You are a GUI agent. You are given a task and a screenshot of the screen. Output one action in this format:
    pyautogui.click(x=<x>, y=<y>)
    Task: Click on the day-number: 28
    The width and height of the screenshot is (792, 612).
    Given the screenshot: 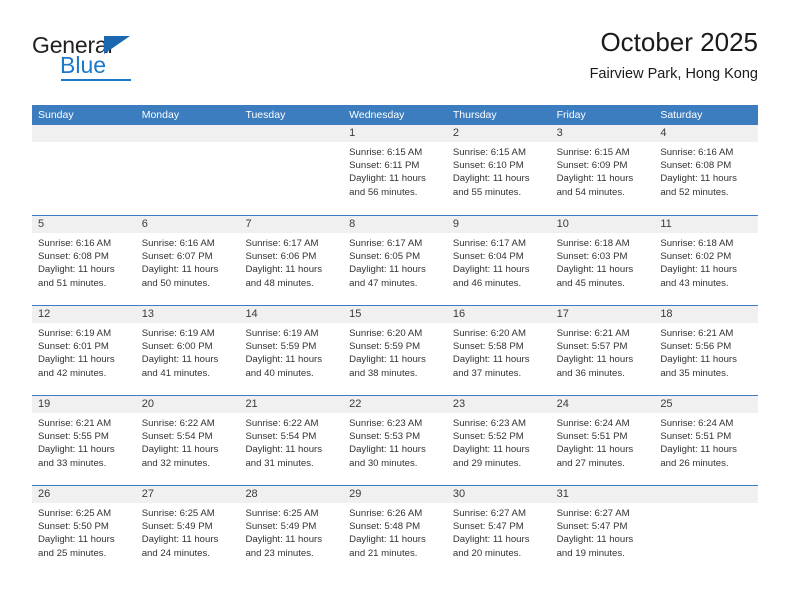 What is the action you would take?
    pyautogui.click(x=251, y=494)
    